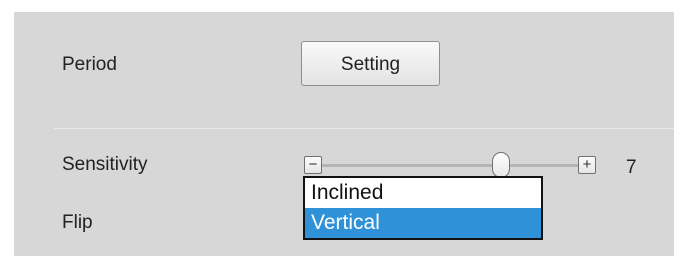 The height and width of the screenshot is (268, 688). What do you see at coordinates (105, 164) in the screenshot?
I see `sensitivity-label: Sensitivity` at bounding box center [105, 164].